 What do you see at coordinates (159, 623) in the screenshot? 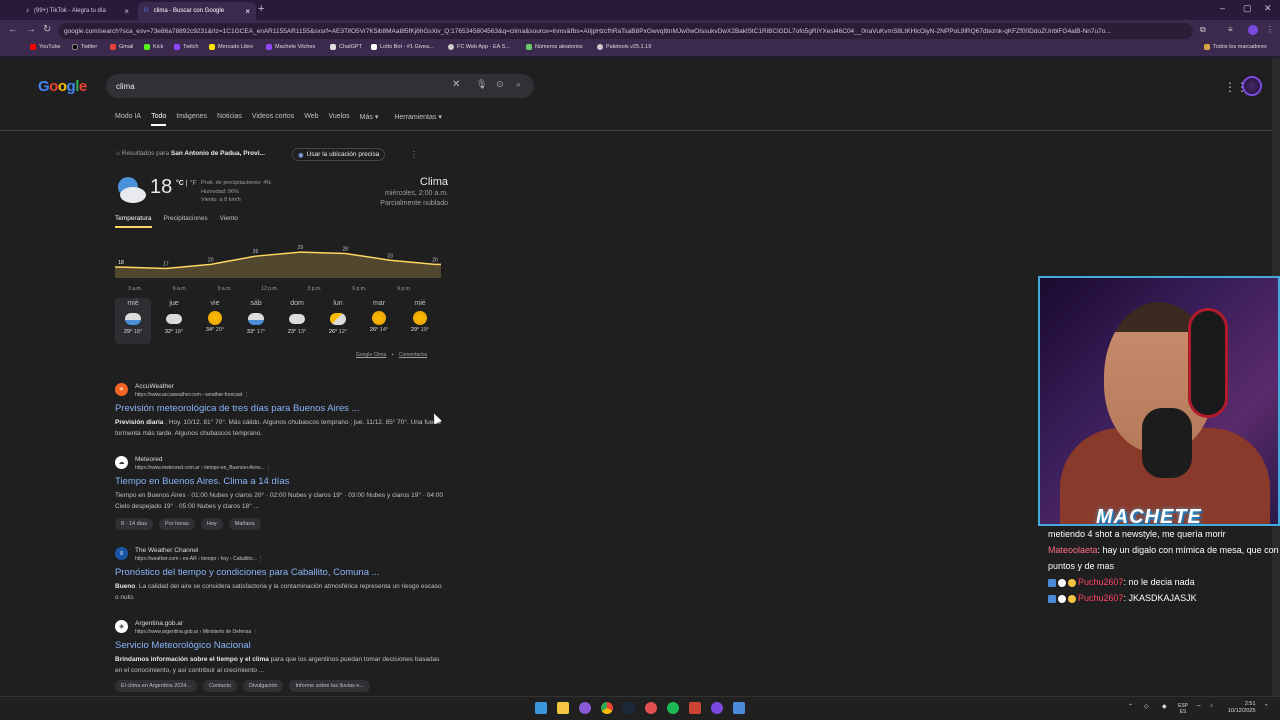
I see `result-site-name: Argentina.gob.ar` at bounding box center [159, 623].